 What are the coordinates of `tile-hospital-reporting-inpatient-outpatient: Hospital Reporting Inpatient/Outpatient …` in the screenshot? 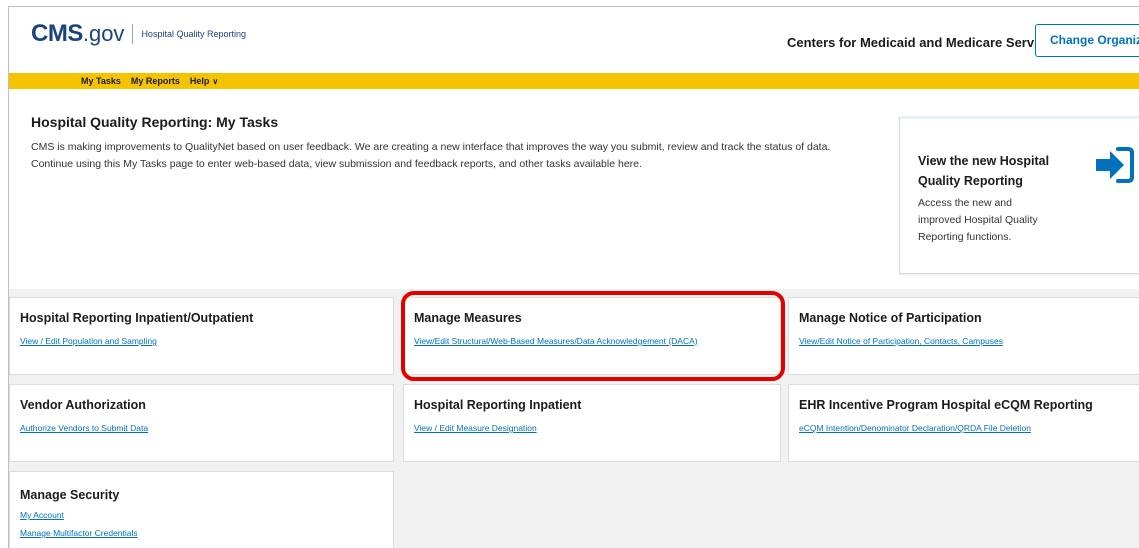 It's located at (201, 336).